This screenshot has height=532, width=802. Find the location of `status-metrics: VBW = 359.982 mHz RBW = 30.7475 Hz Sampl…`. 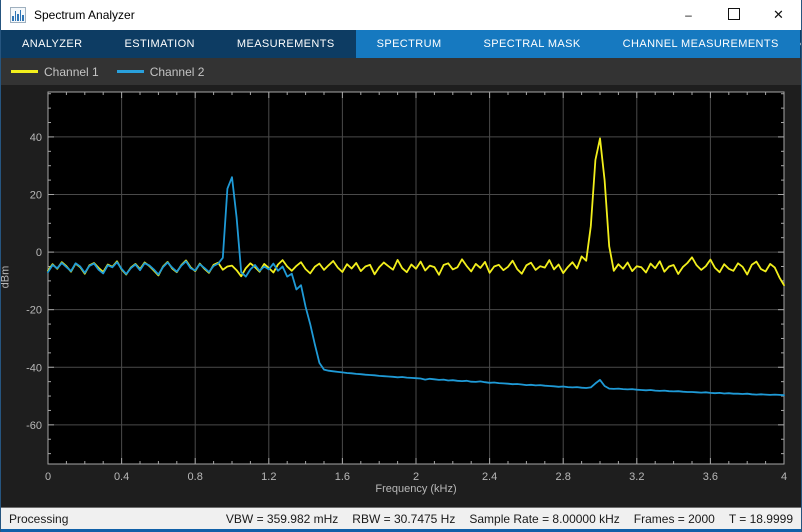

status-metrics: VBW = 359.982 mHz RBW = 30.7475 Hz Sampl… is located at coordinates (502, 519).